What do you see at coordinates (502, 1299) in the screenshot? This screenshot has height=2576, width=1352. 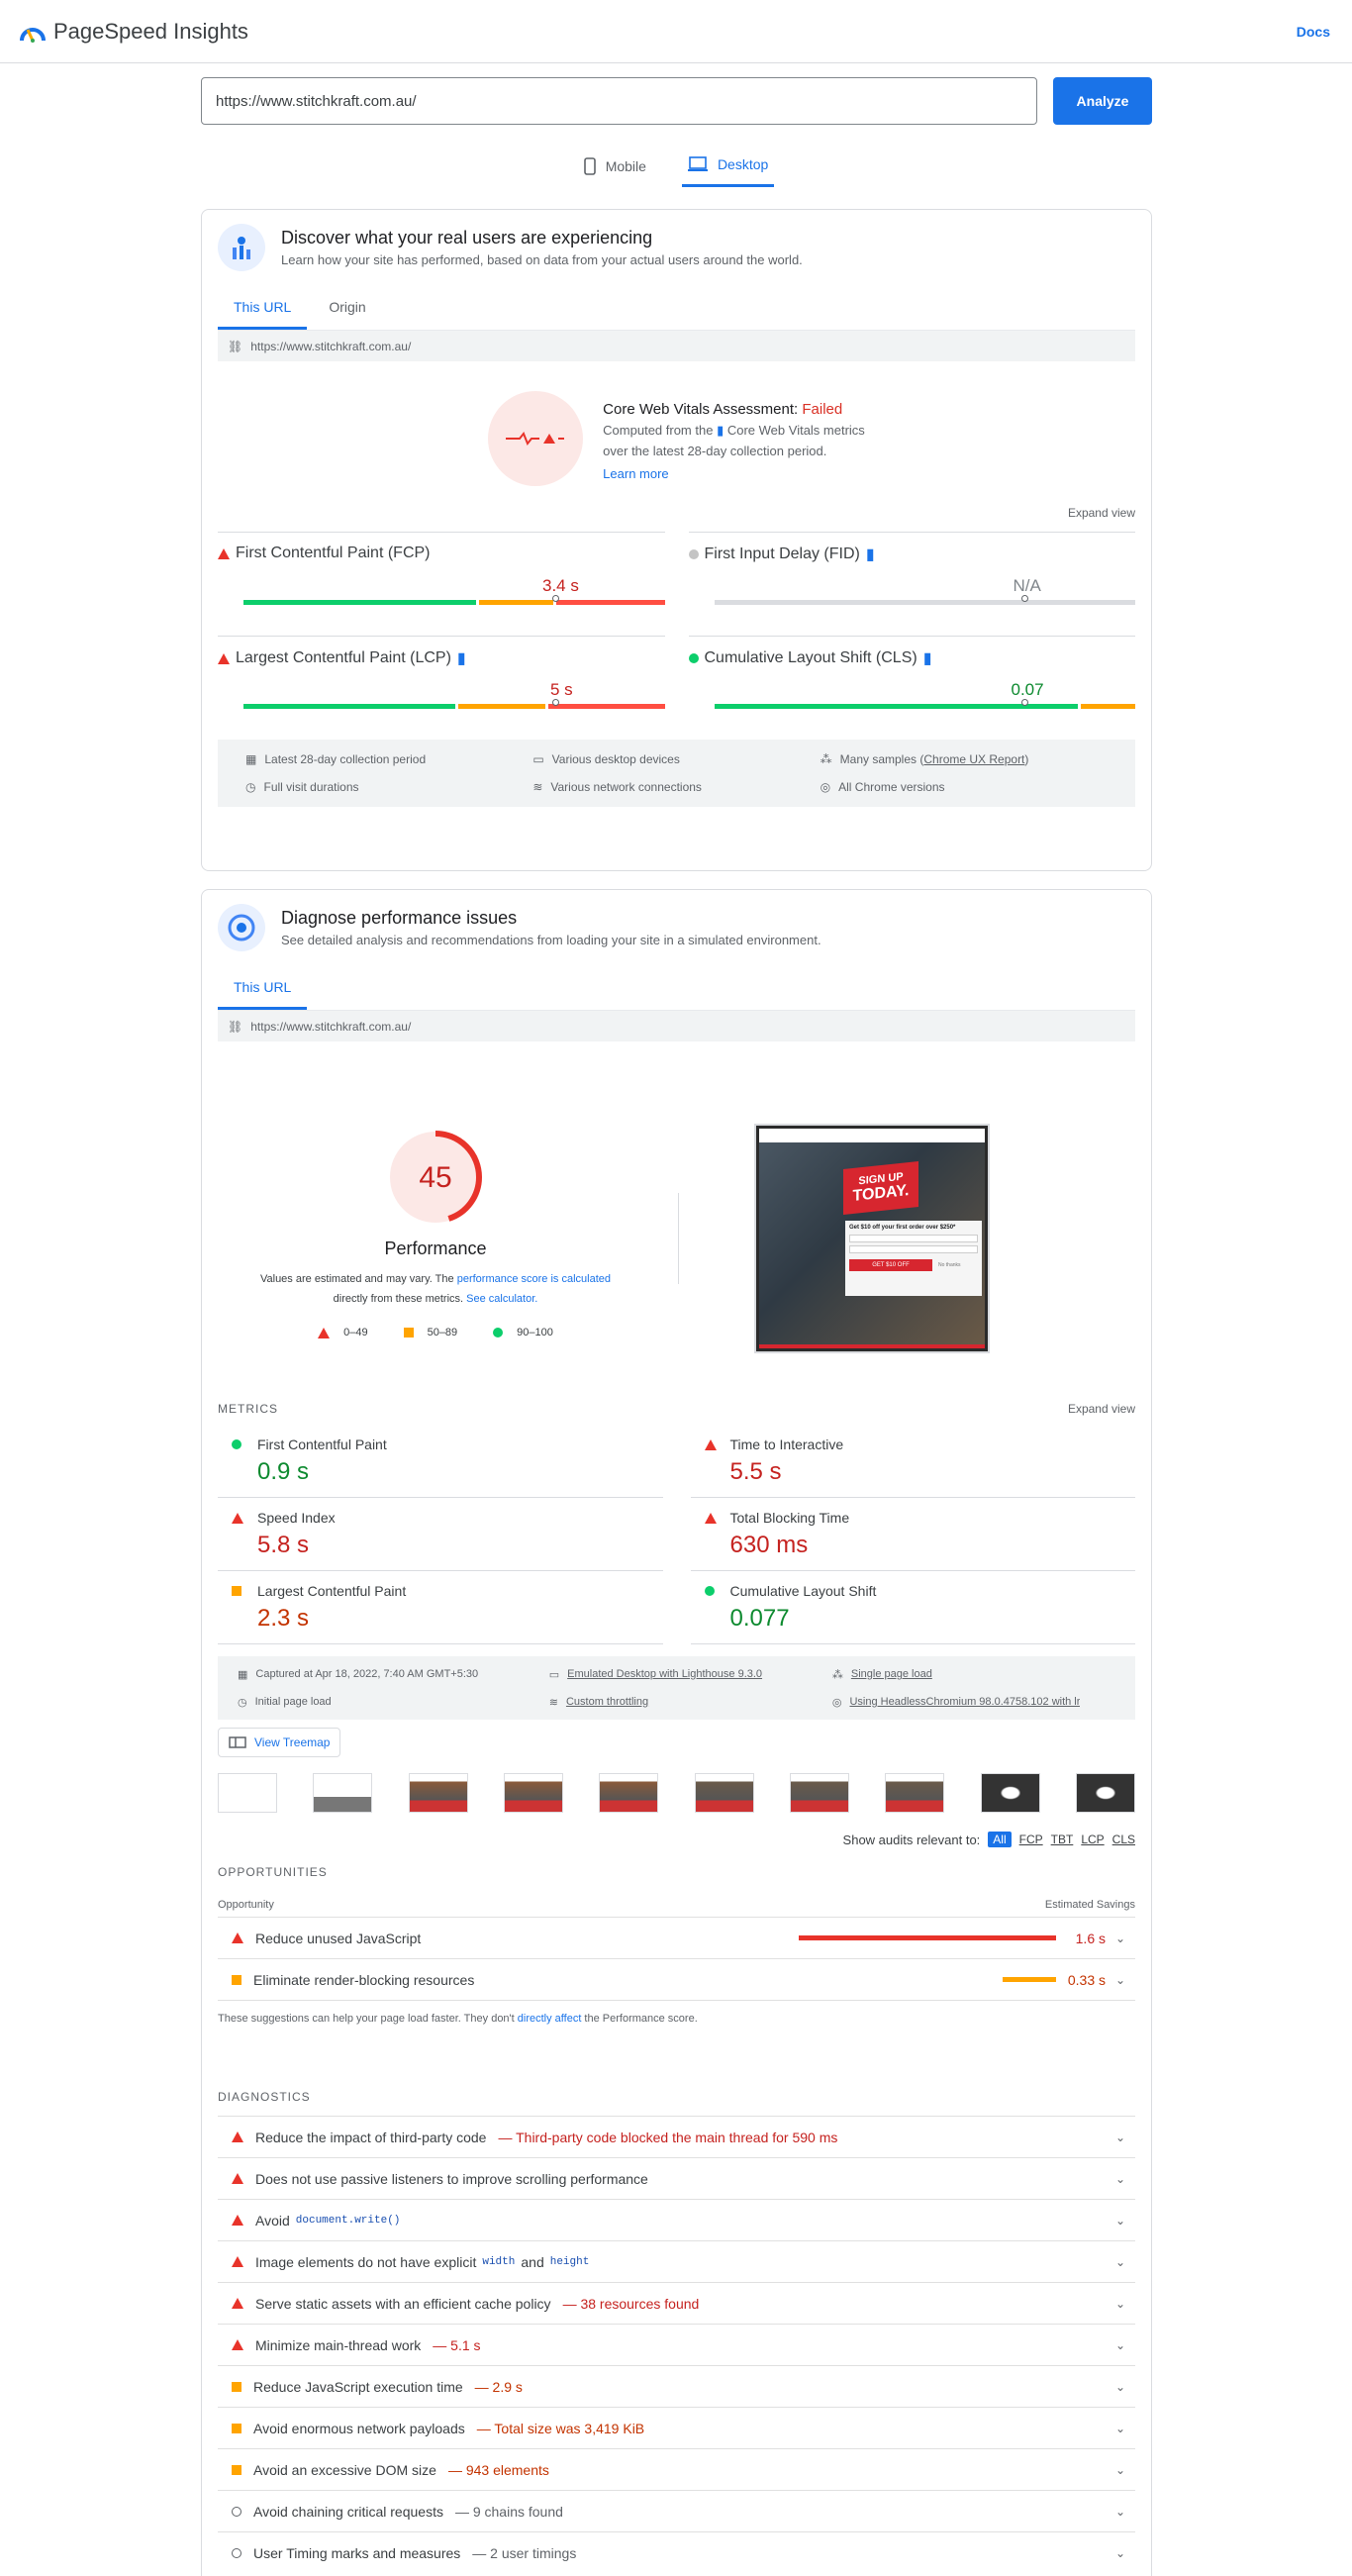 I see `calculator-link: See calculator.` at bounding box center [502, 1299].